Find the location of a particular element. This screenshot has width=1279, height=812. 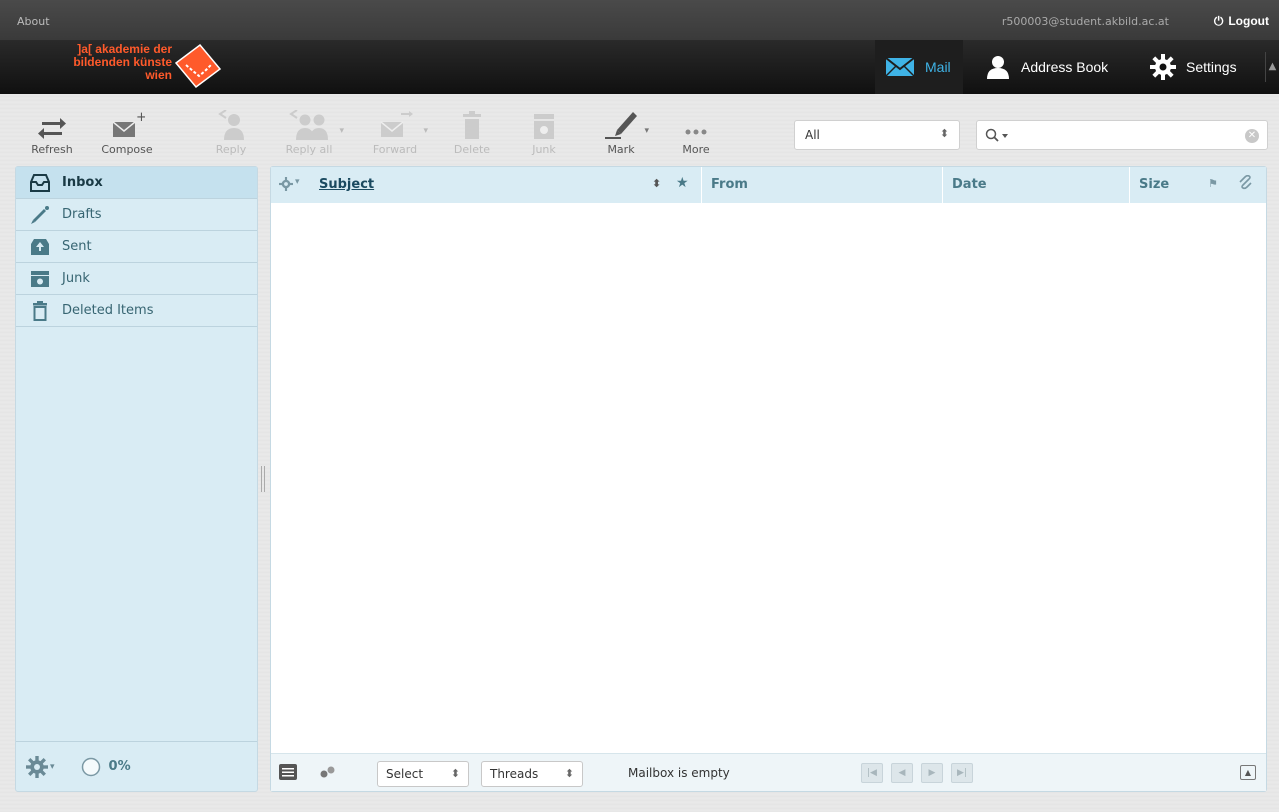

folder-label: Inbox is located at coordinates (82, 182).